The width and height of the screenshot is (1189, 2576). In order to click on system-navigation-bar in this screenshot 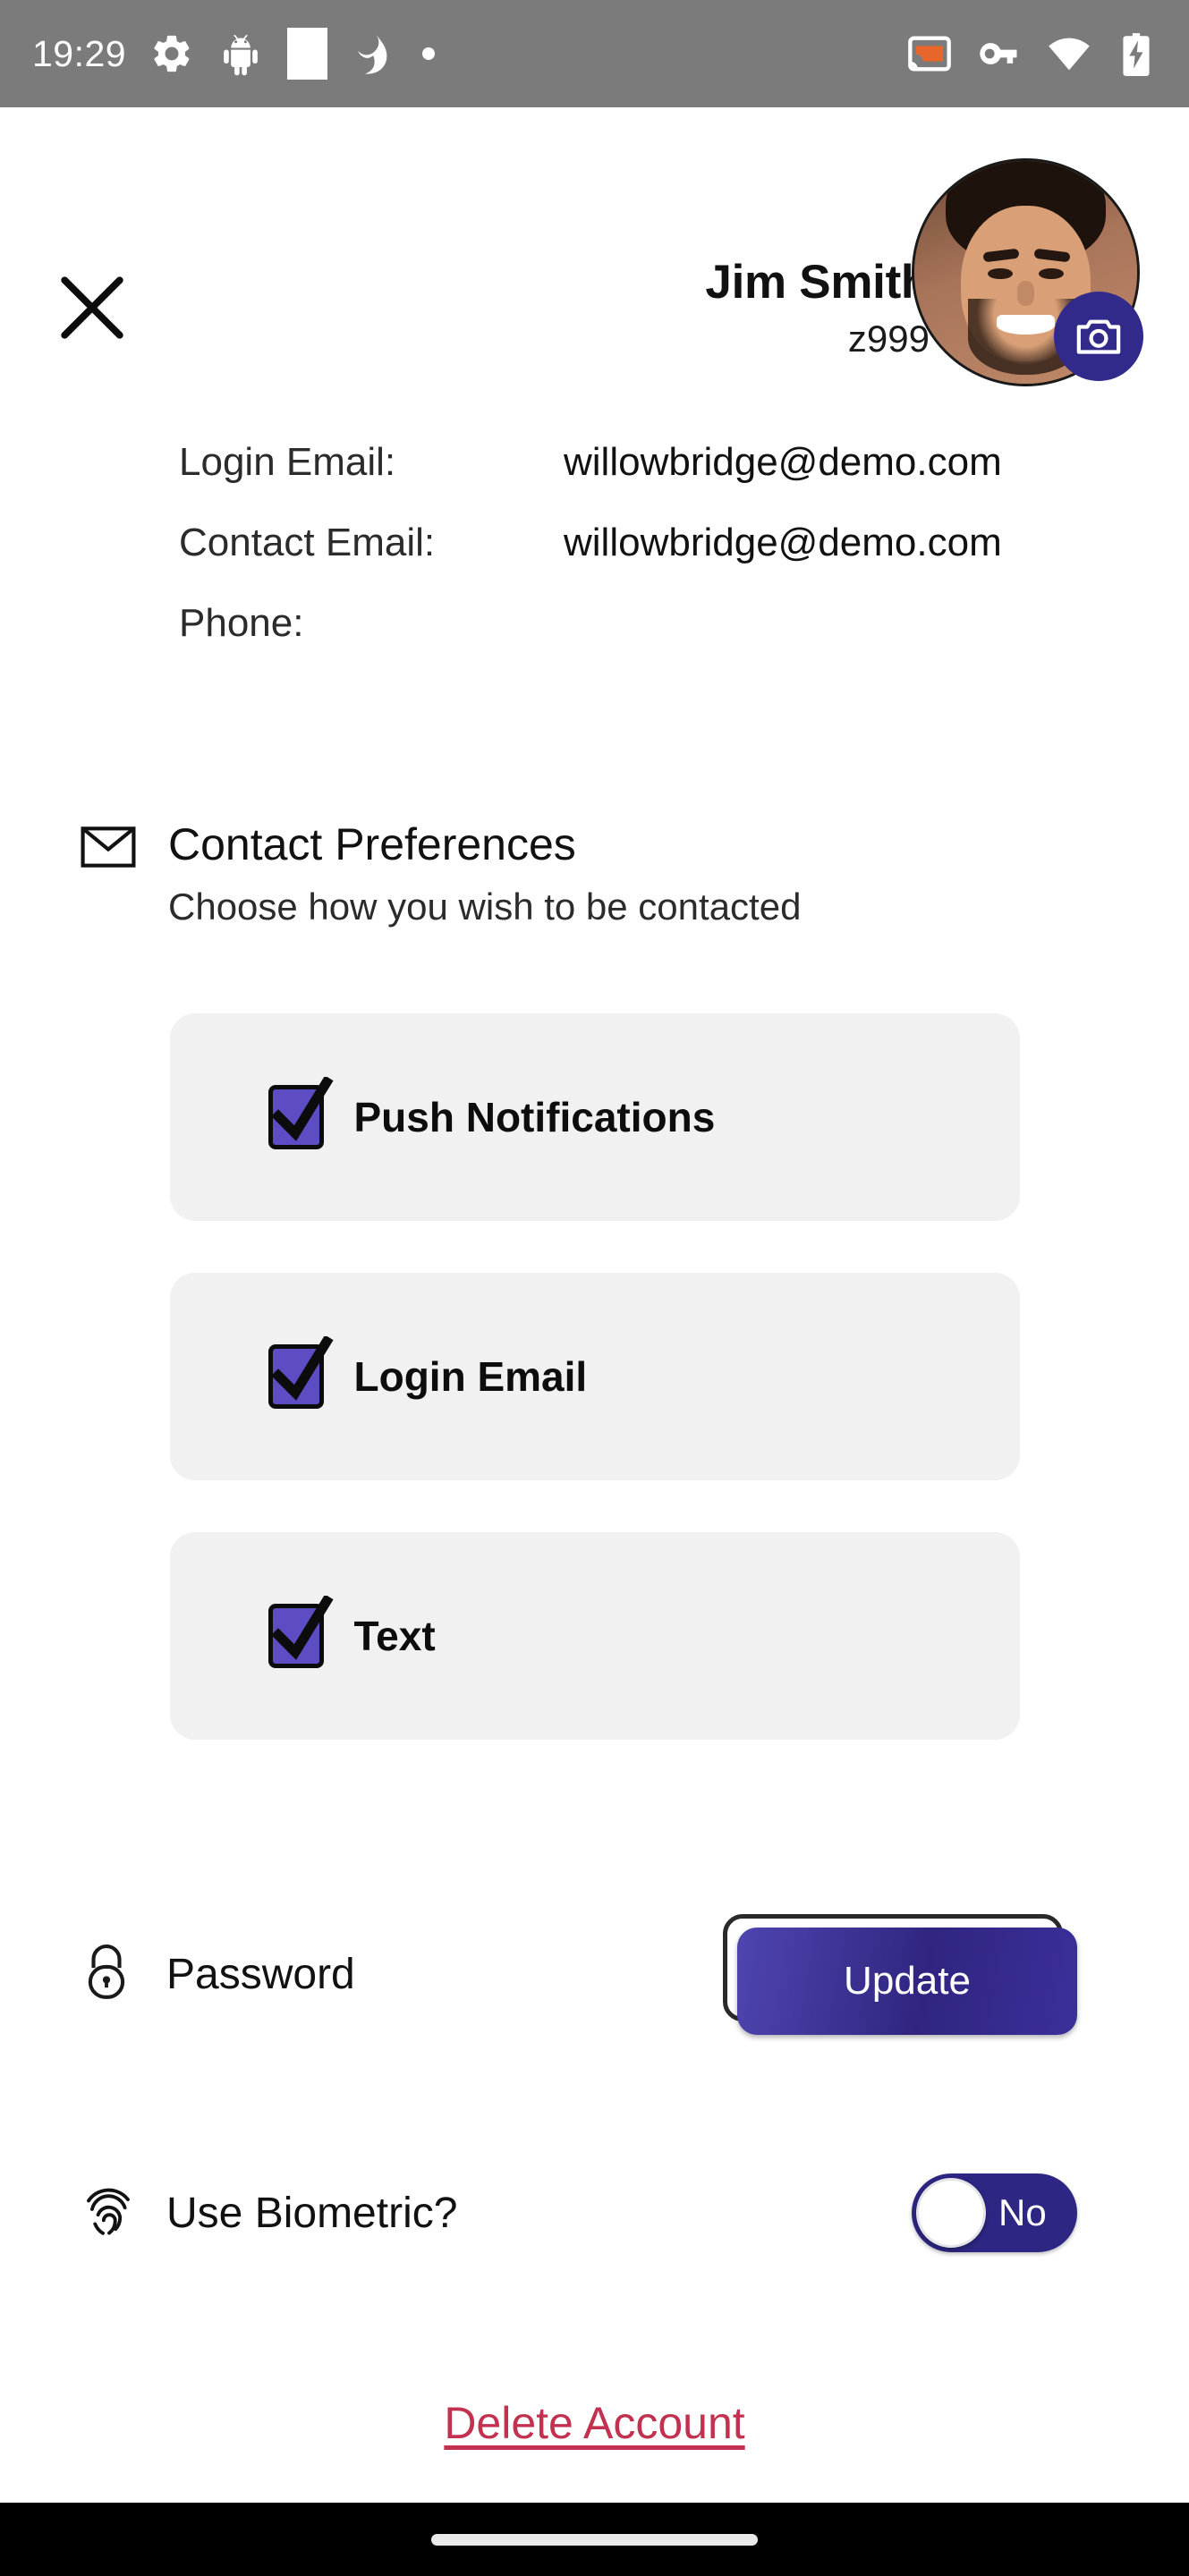, I will do `click(594, 2539)`.